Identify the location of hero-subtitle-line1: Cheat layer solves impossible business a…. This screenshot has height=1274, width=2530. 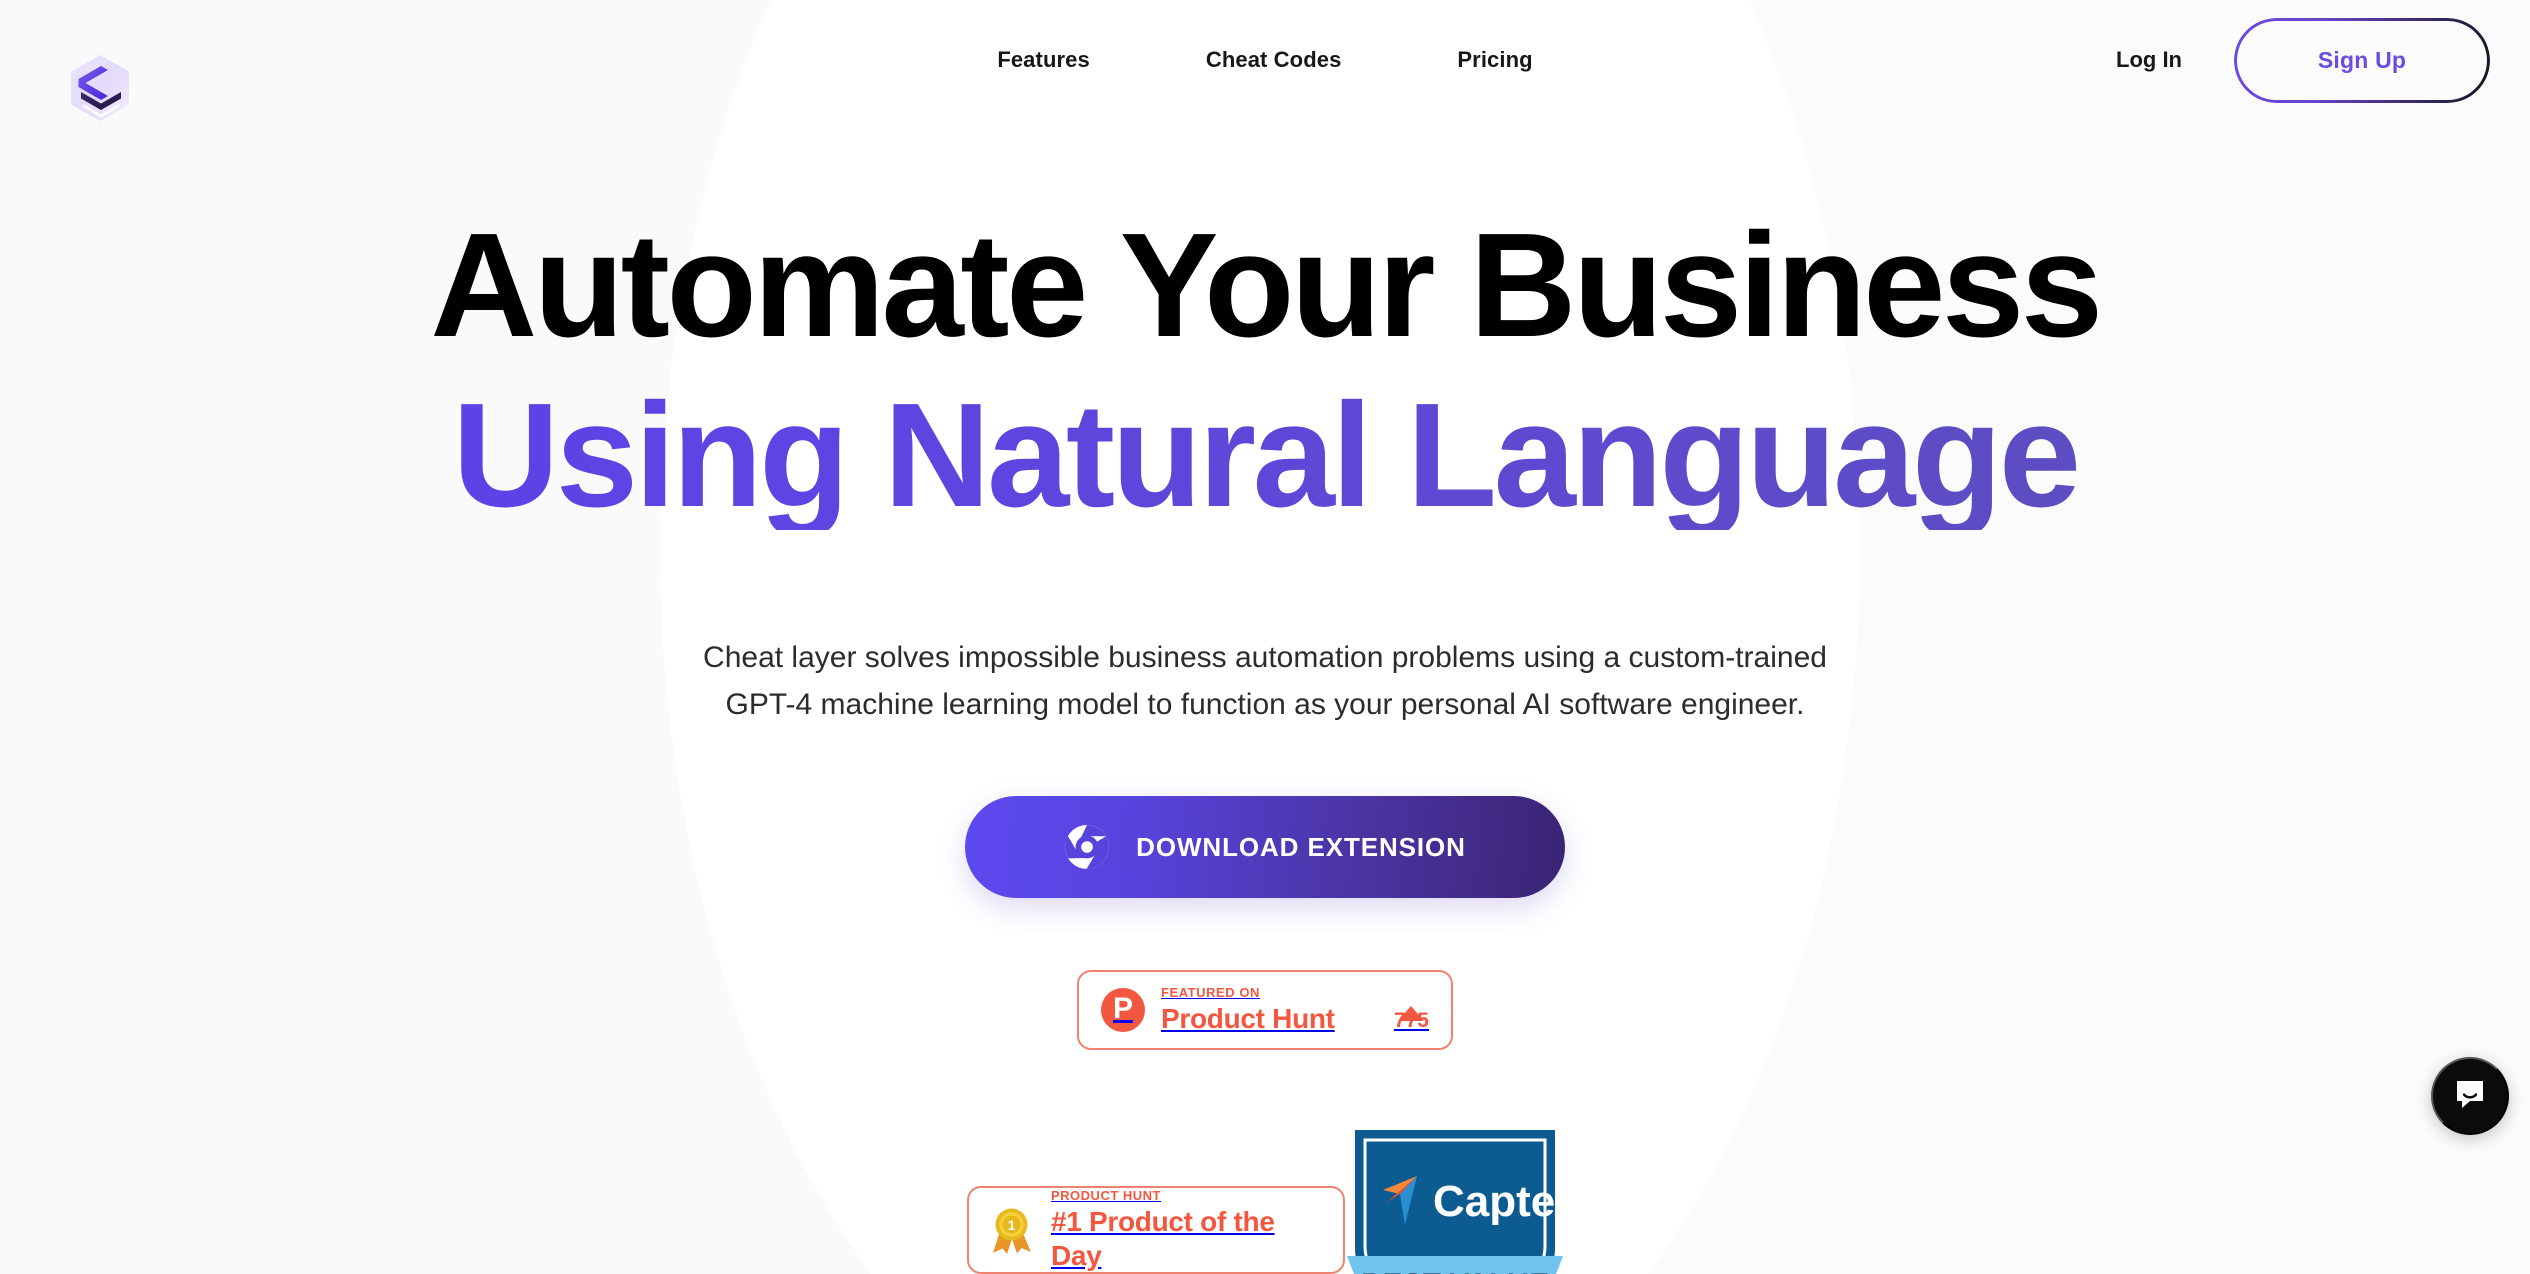
(1265, 657).